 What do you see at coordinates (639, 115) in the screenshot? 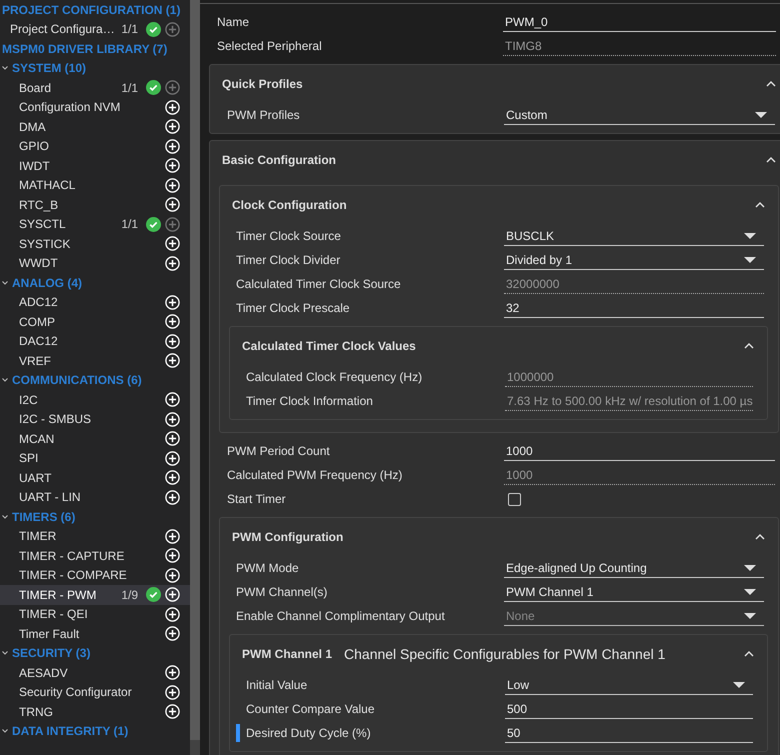
I see `dropdown: Custom` at bounding box center [639, 115].